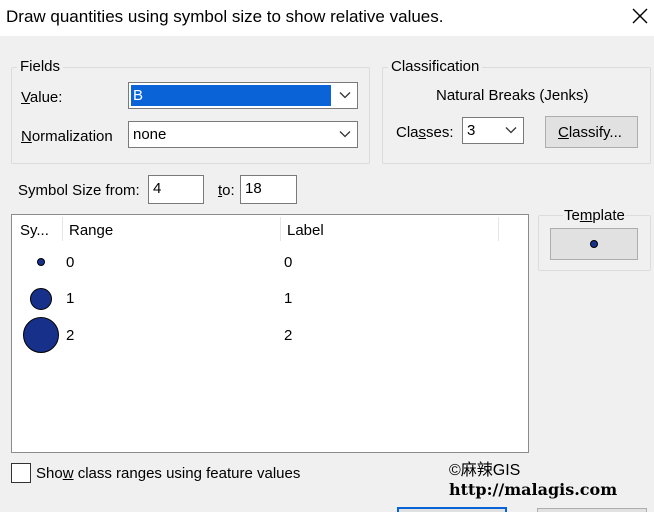 Image resolution: width=654 pixels, height=512 pixels. I want to click on show-class-ranges-label: Show class ranges using feature values, so click(168, 473).